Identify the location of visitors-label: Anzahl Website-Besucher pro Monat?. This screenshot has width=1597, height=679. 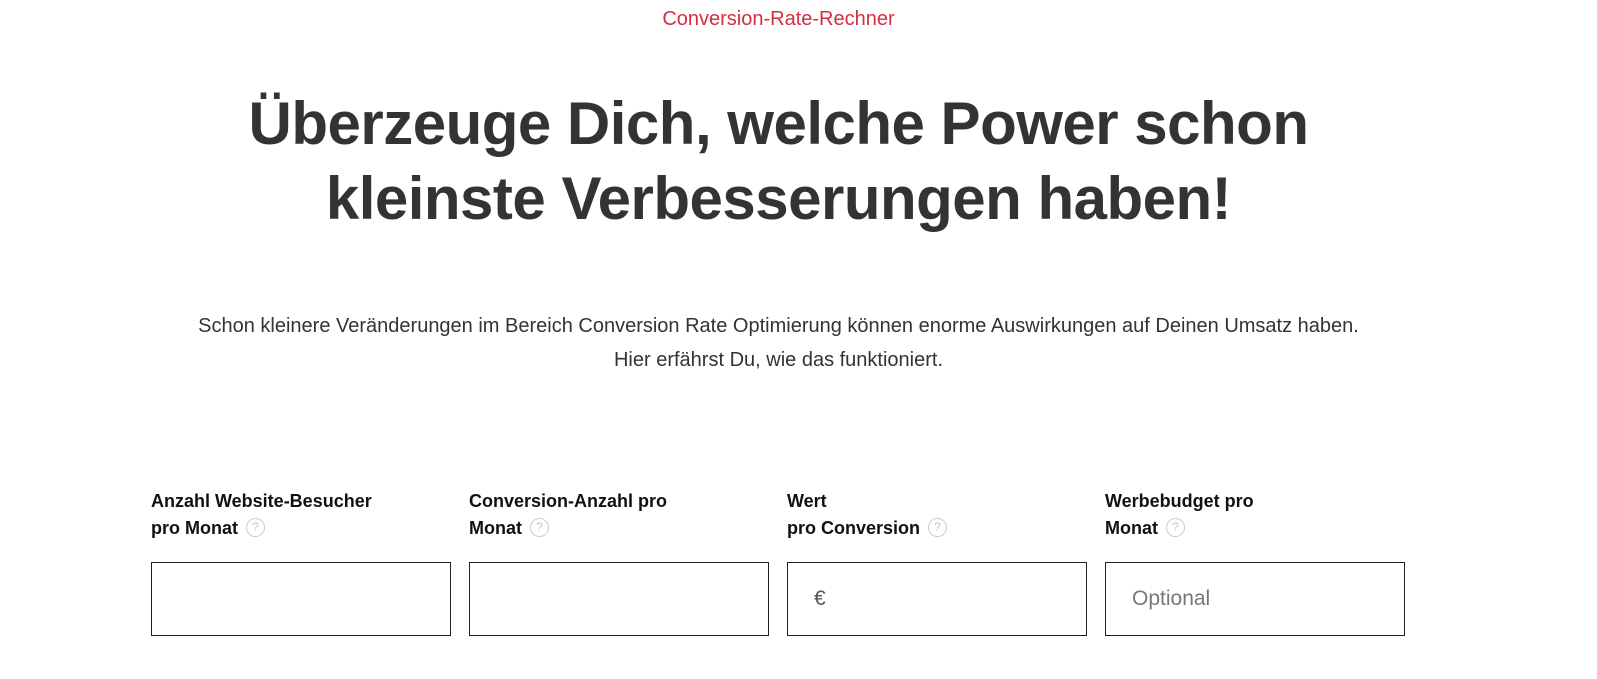
(301, 516).